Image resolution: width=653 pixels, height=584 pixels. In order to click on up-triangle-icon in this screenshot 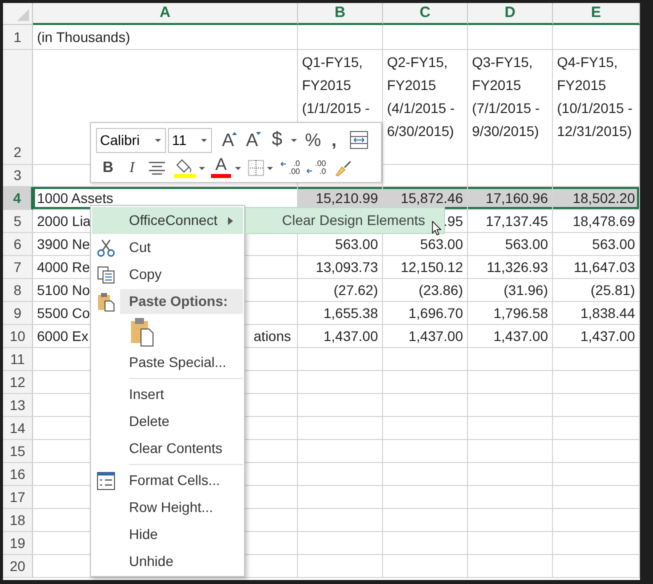, I will do `click(234, 133)`.